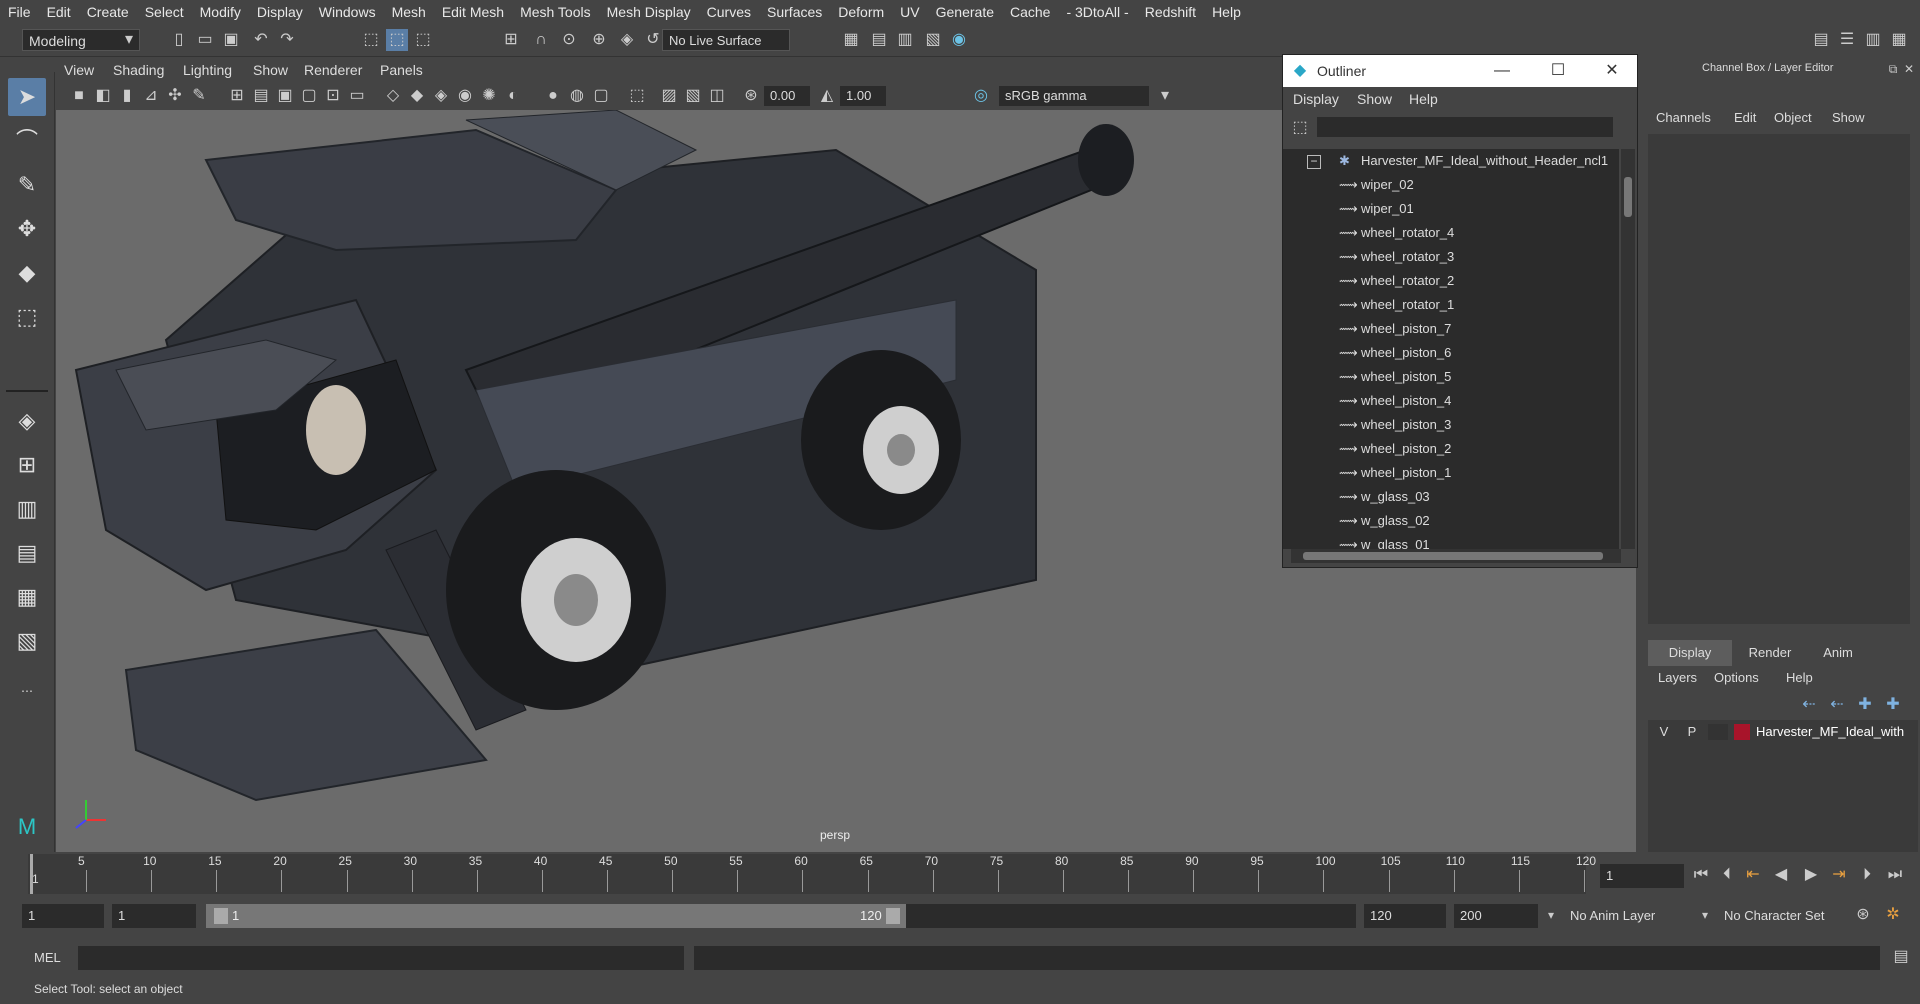 The image size is (1920, 1004). Describe the element at coordinates (1451, 473) in the screenshot. I see `tree-item: ⟿ wheel_piston_1` at that location.